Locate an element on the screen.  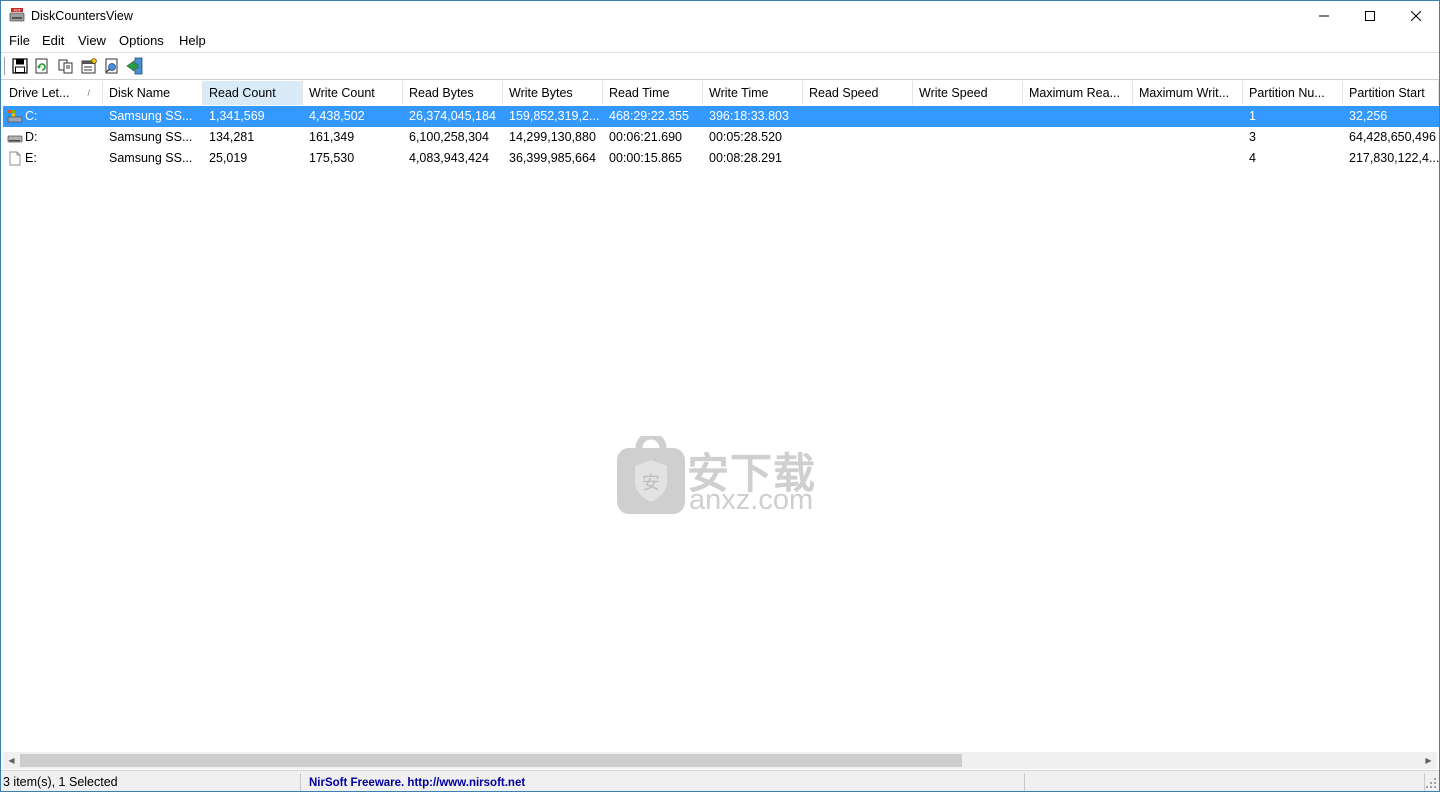
maximize-button is located at coordinates (1370, 16).